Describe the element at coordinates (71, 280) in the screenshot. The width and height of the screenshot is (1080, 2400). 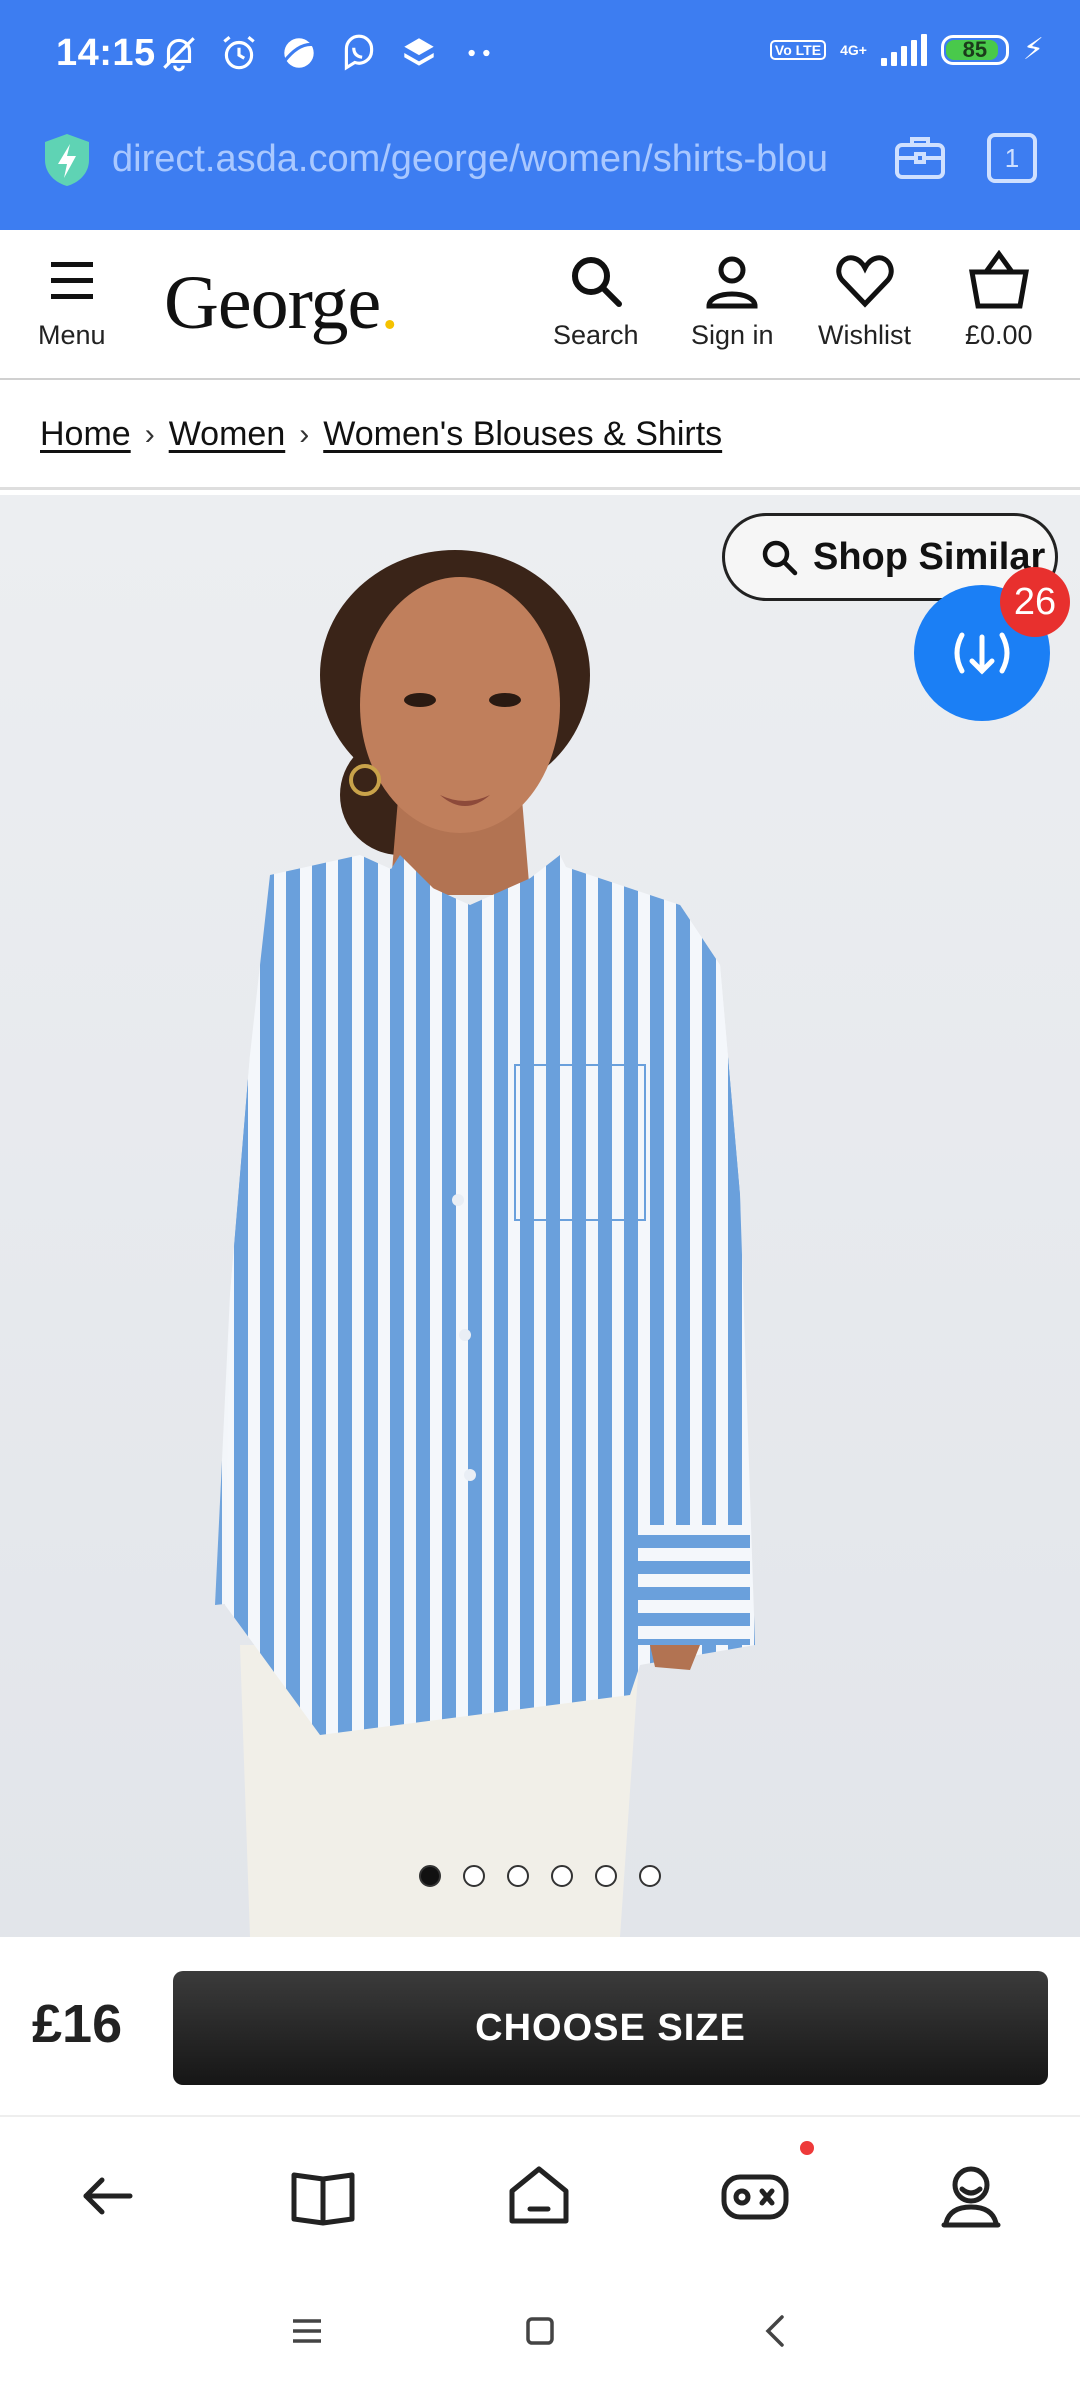
I see `hamburger-icon` at that location.